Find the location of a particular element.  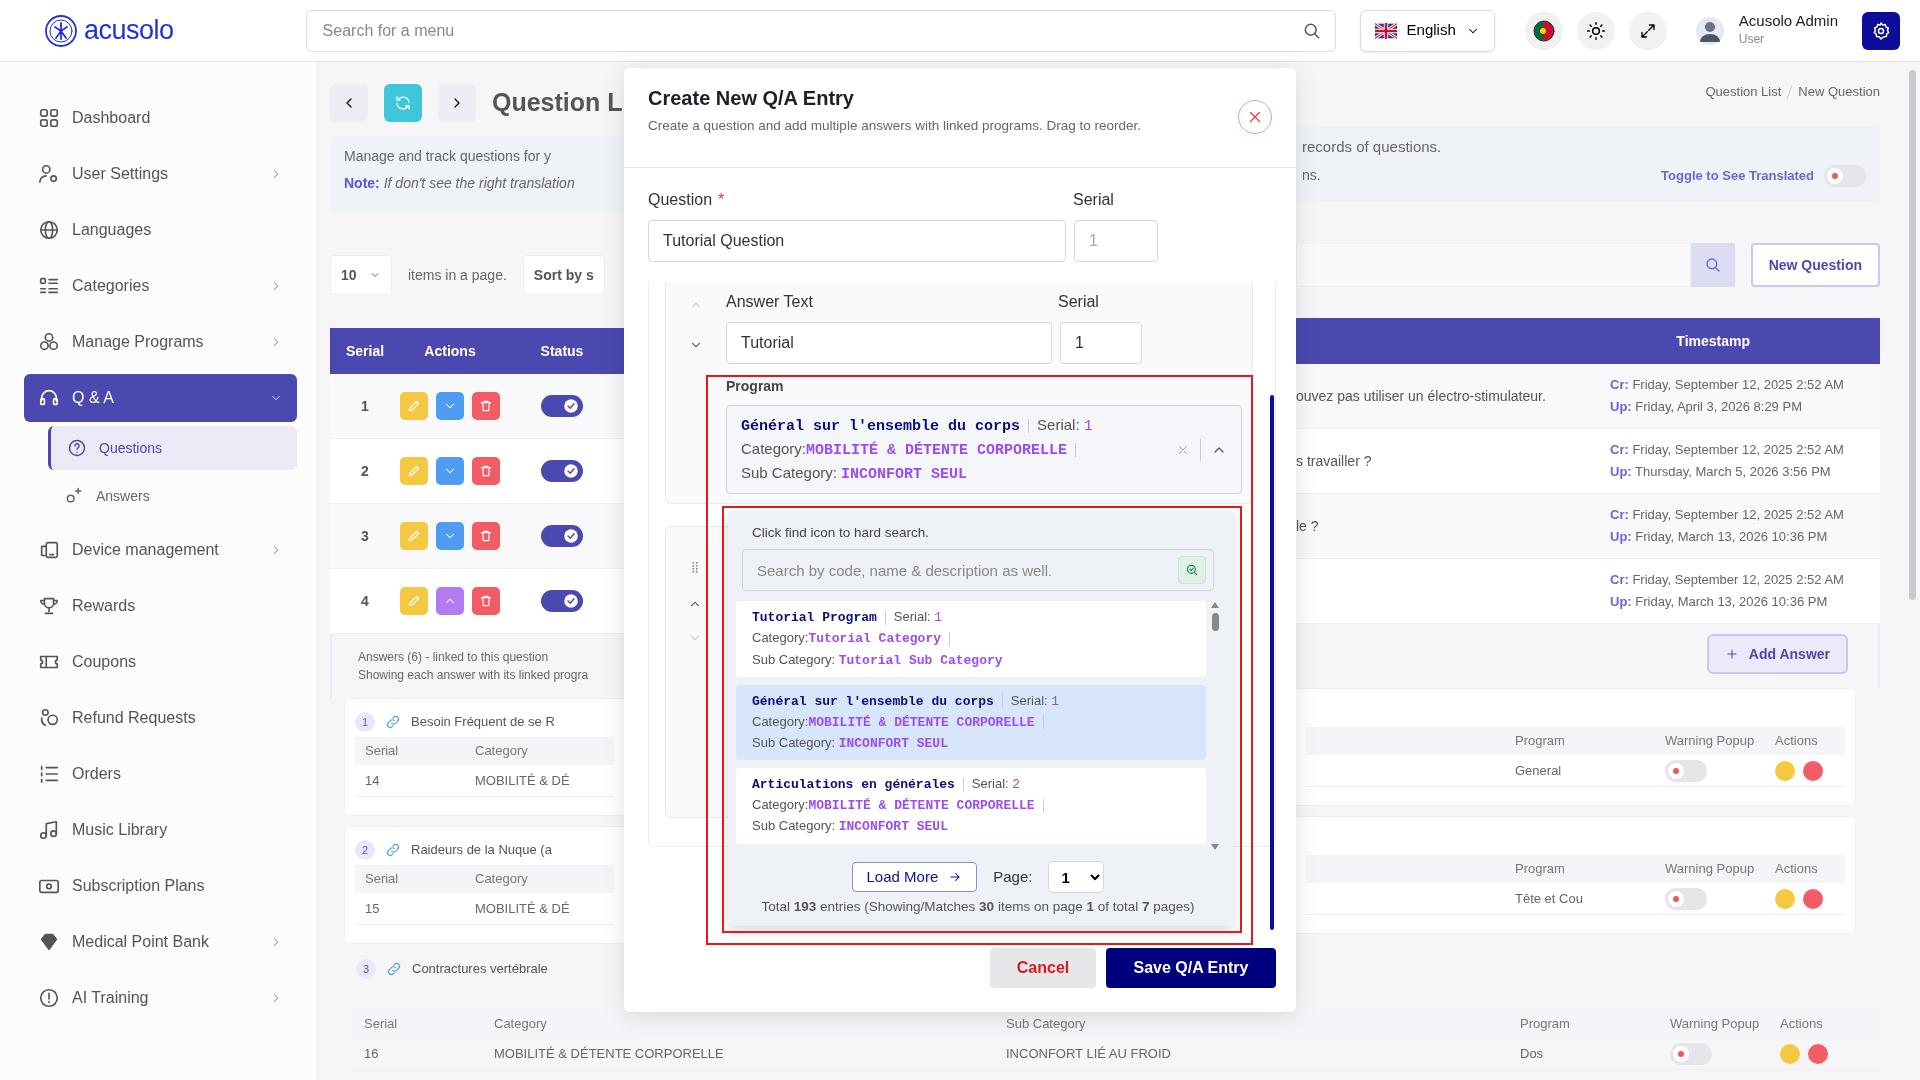

find-button is located at coordinates (1192, 570).